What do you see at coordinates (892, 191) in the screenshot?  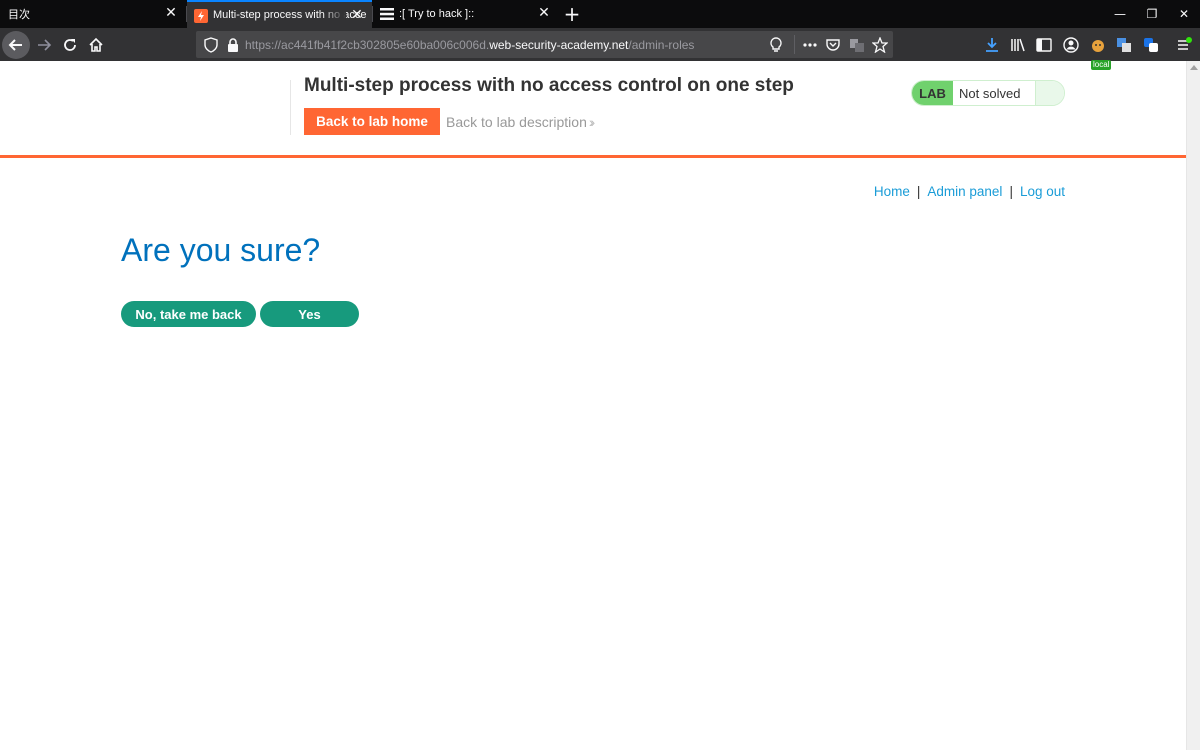 I see `home-link: Home` at bounding box center [892, 191].